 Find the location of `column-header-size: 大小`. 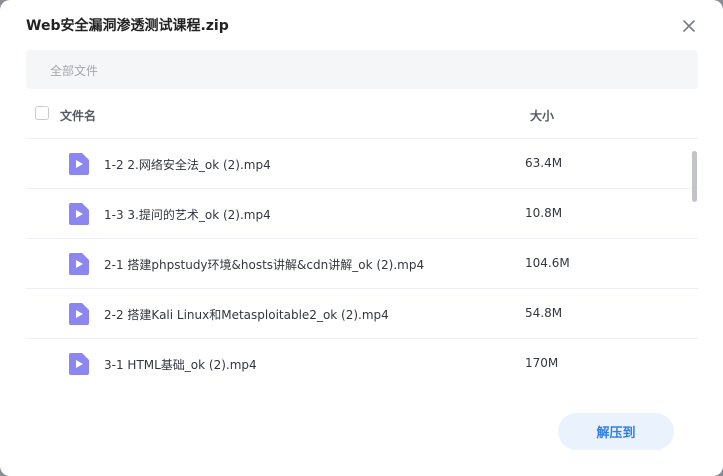

column-header-size: 大小 is located at coordinates (542, 116).